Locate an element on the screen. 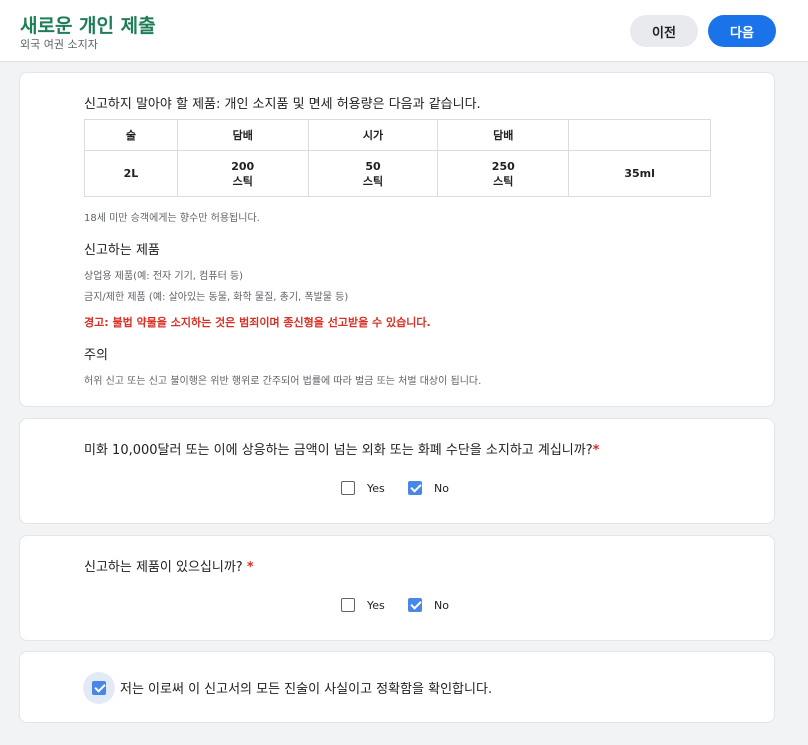  cell-value: 250 is located at coordinates (503, 166).